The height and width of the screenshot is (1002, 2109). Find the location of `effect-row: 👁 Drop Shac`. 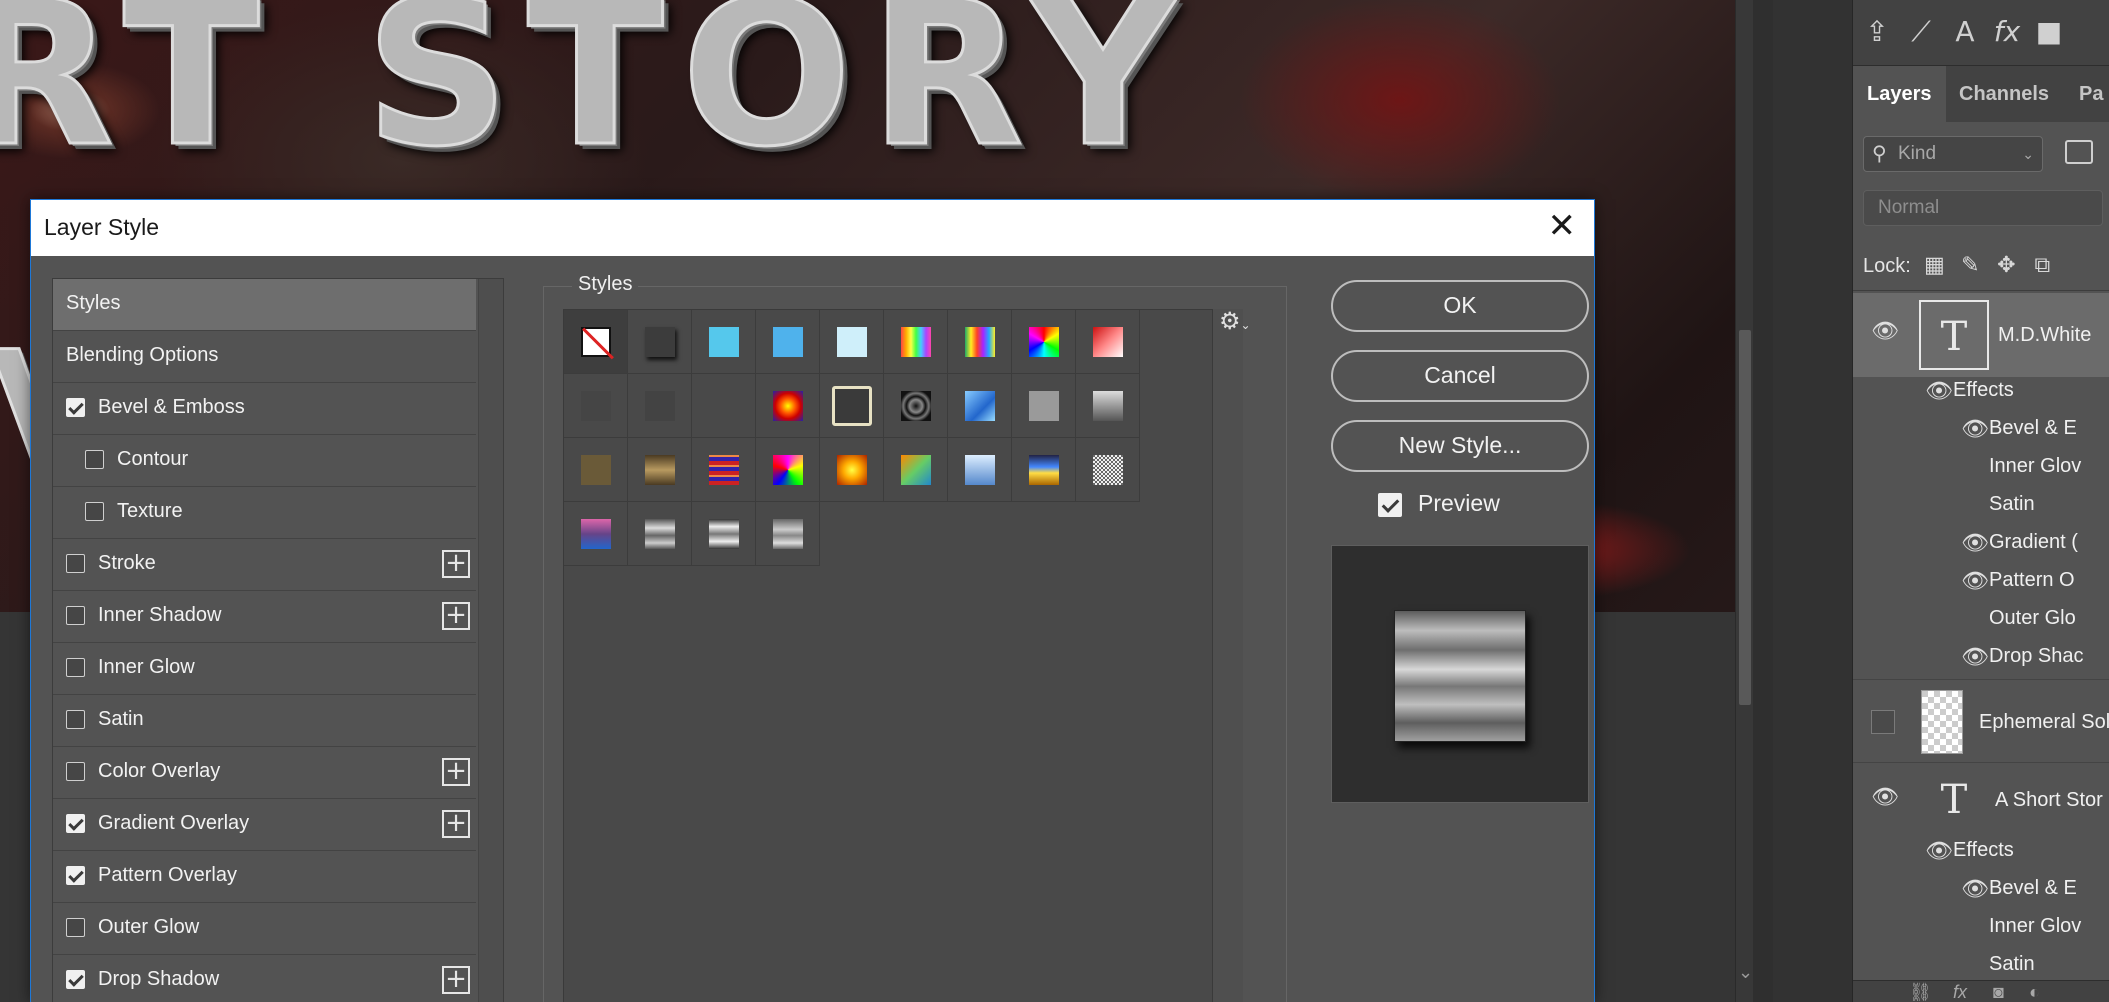

effect-row: 👁 Drop Shac is located at coordinates (2022, 657).